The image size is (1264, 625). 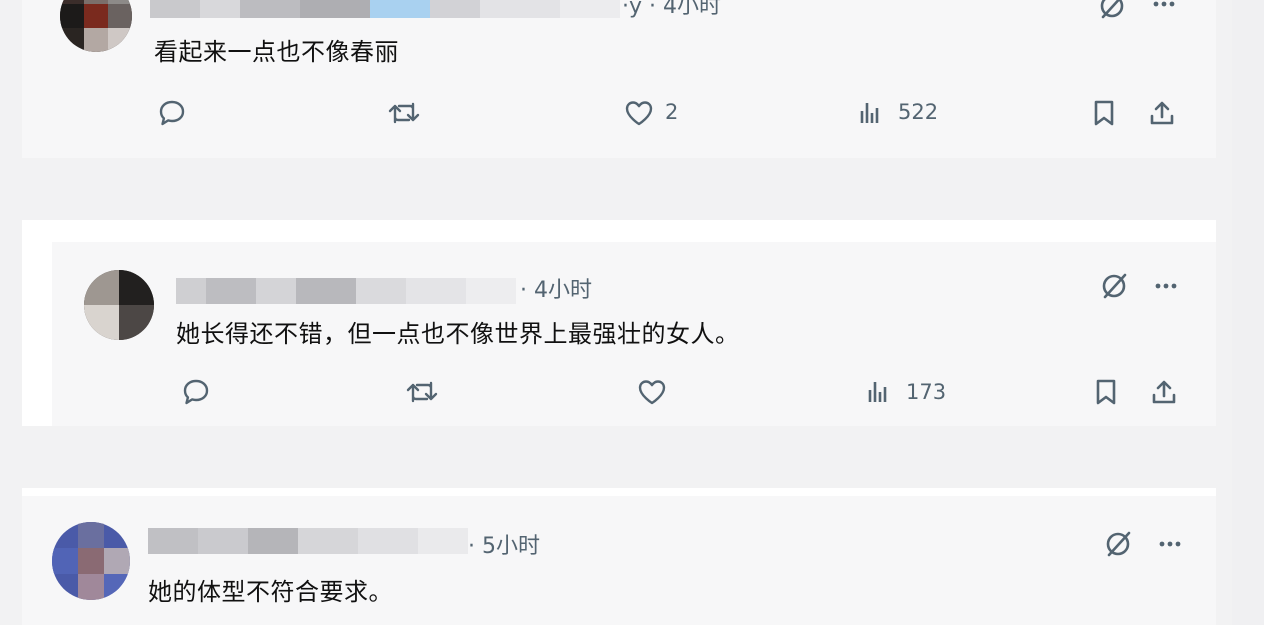 I want to click on timestamp: ·y · 4小时, so click(x=671, y=10).